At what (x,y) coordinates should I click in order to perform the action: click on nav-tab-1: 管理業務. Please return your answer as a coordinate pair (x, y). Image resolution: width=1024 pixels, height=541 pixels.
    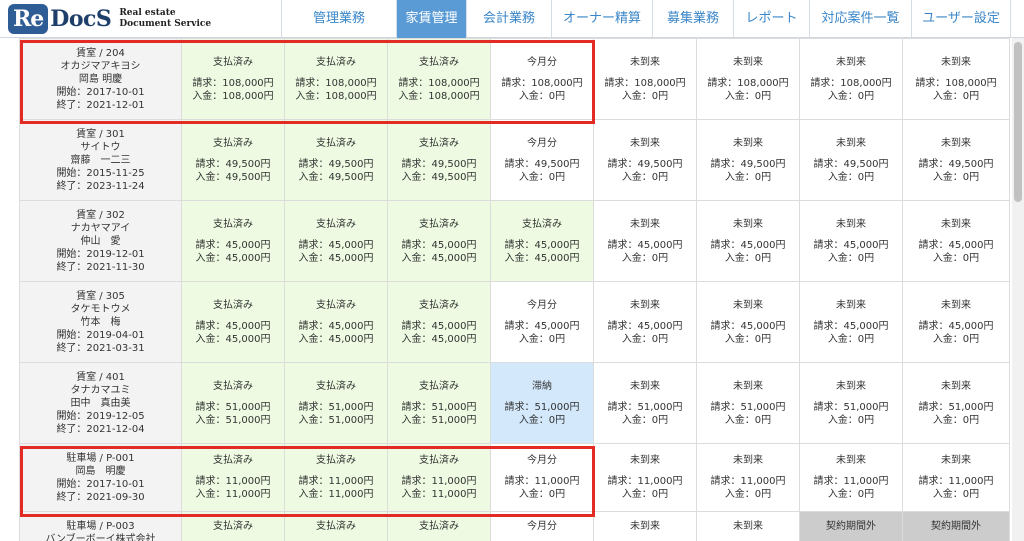
    Looking at the image, I should click on (338, 19).